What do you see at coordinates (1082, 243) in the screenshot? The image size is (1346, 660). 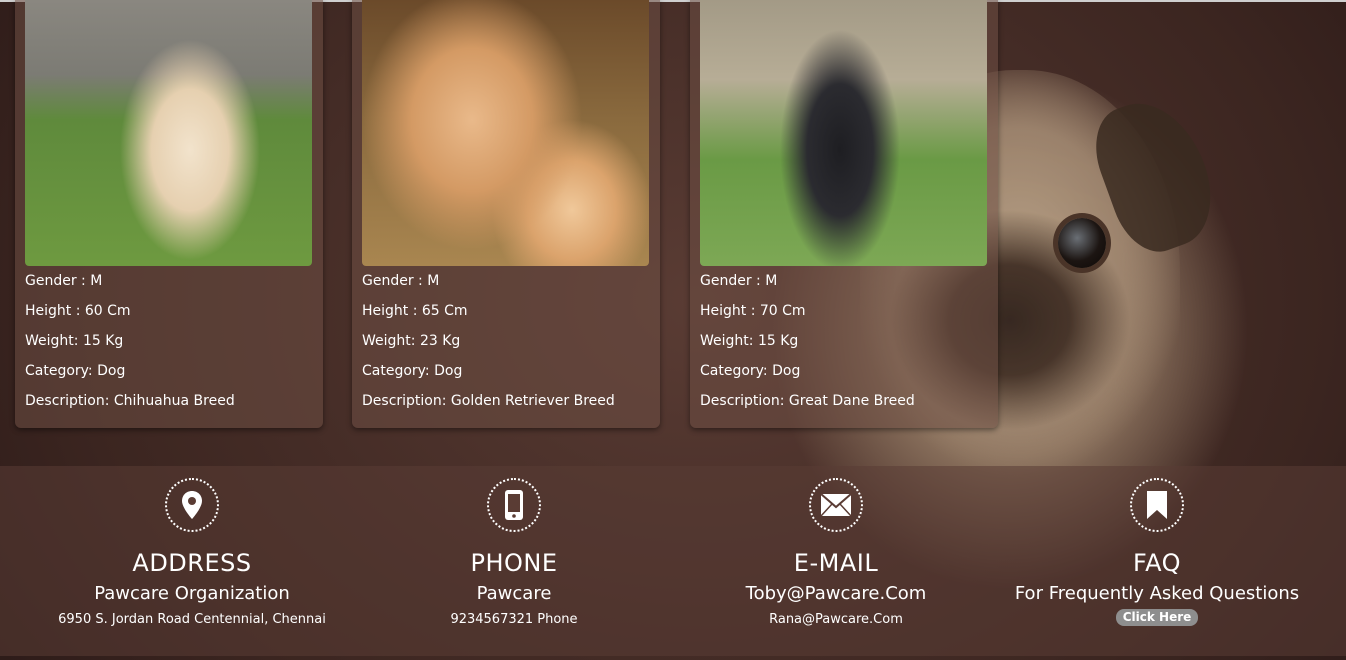 I see `background-pug-eye` at bounding box center [1082, 243].